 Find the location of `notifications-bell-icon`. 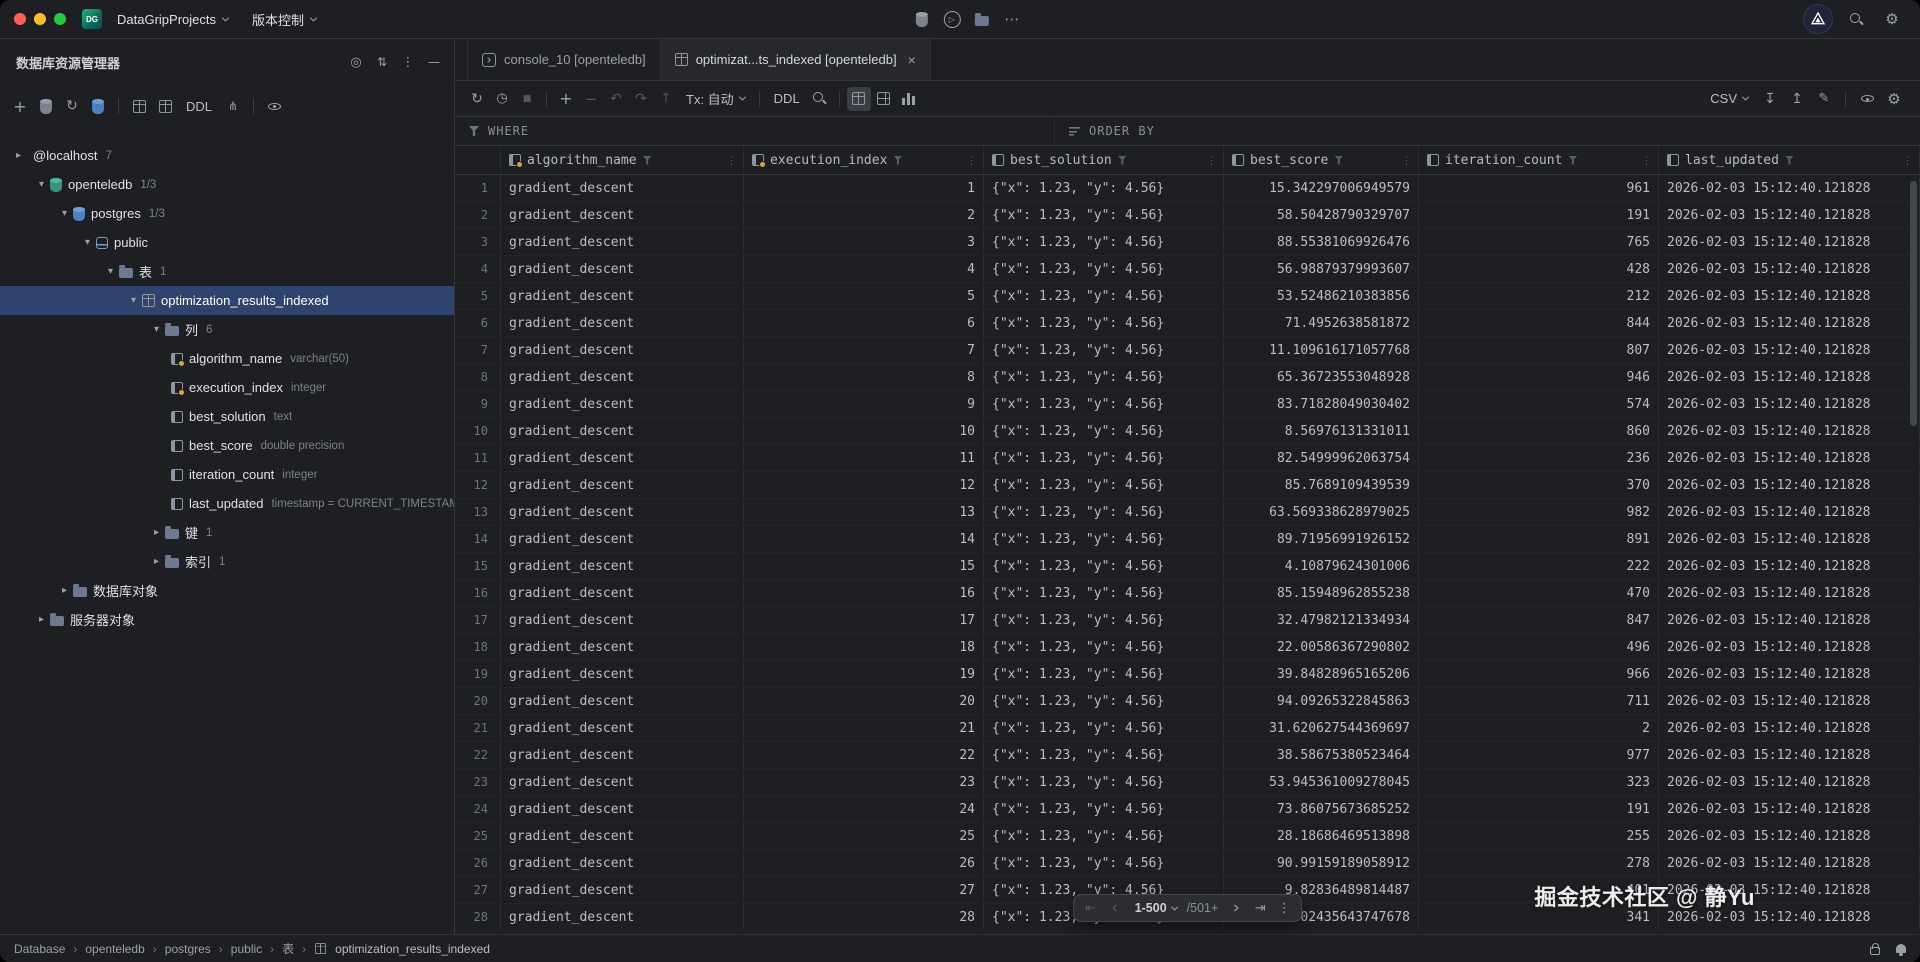

notifications-bell-icon is located at coordinates (1901, 950).